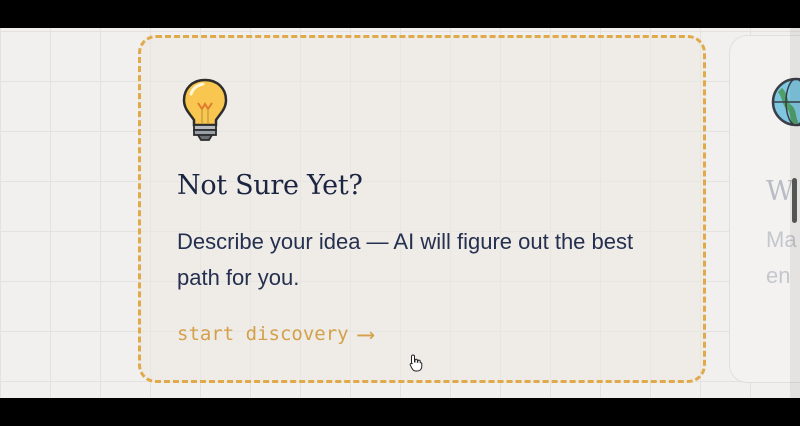 This screenshot has height=426, width=800. Describe the element at coordinates (366, 334) in the screenshot. I see `arrow-right-icon: ⟶` at that location.